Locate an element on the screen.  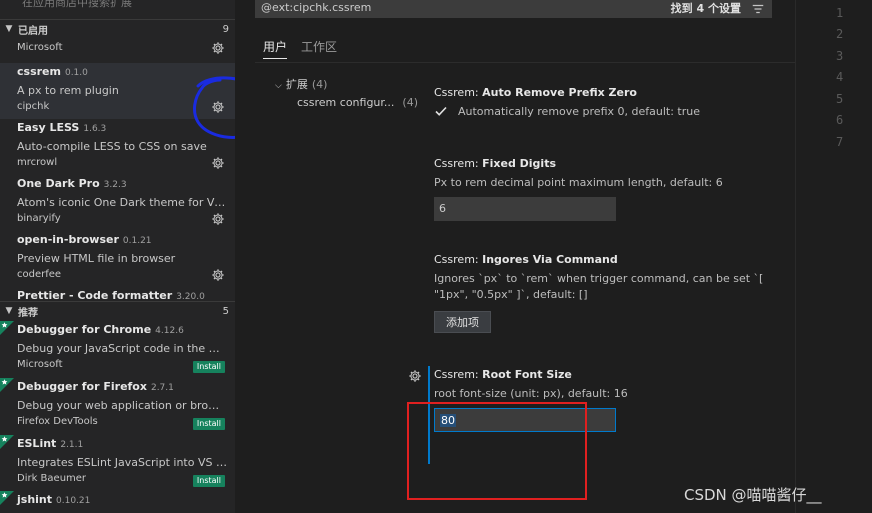
extension-publisher: Firefox DevTools is located at coordinates (57, 421).